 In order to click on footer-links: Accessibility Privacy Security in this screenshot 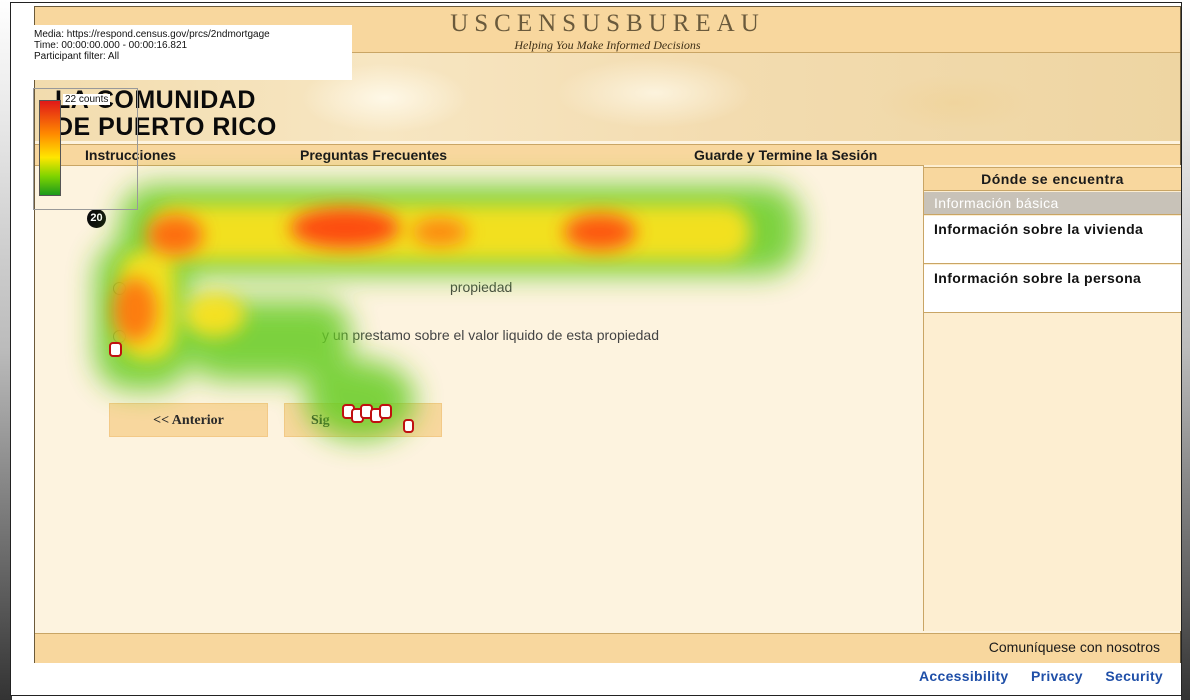, I will do `click(1032, 677)`.